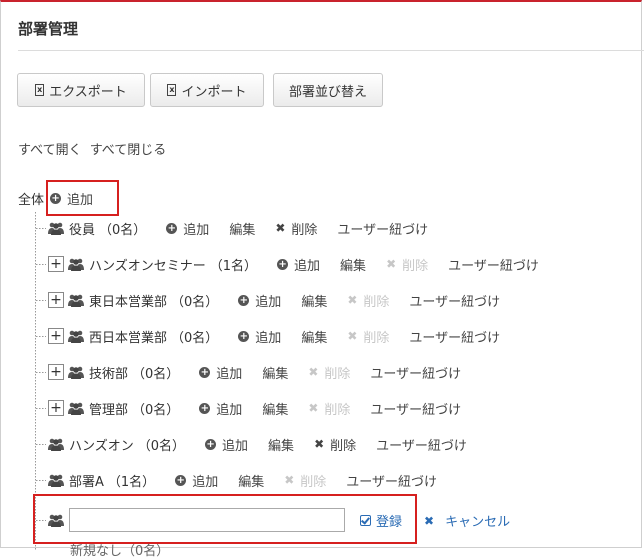  I want to click on cancel-label: キャンセル, so click(478, 522).